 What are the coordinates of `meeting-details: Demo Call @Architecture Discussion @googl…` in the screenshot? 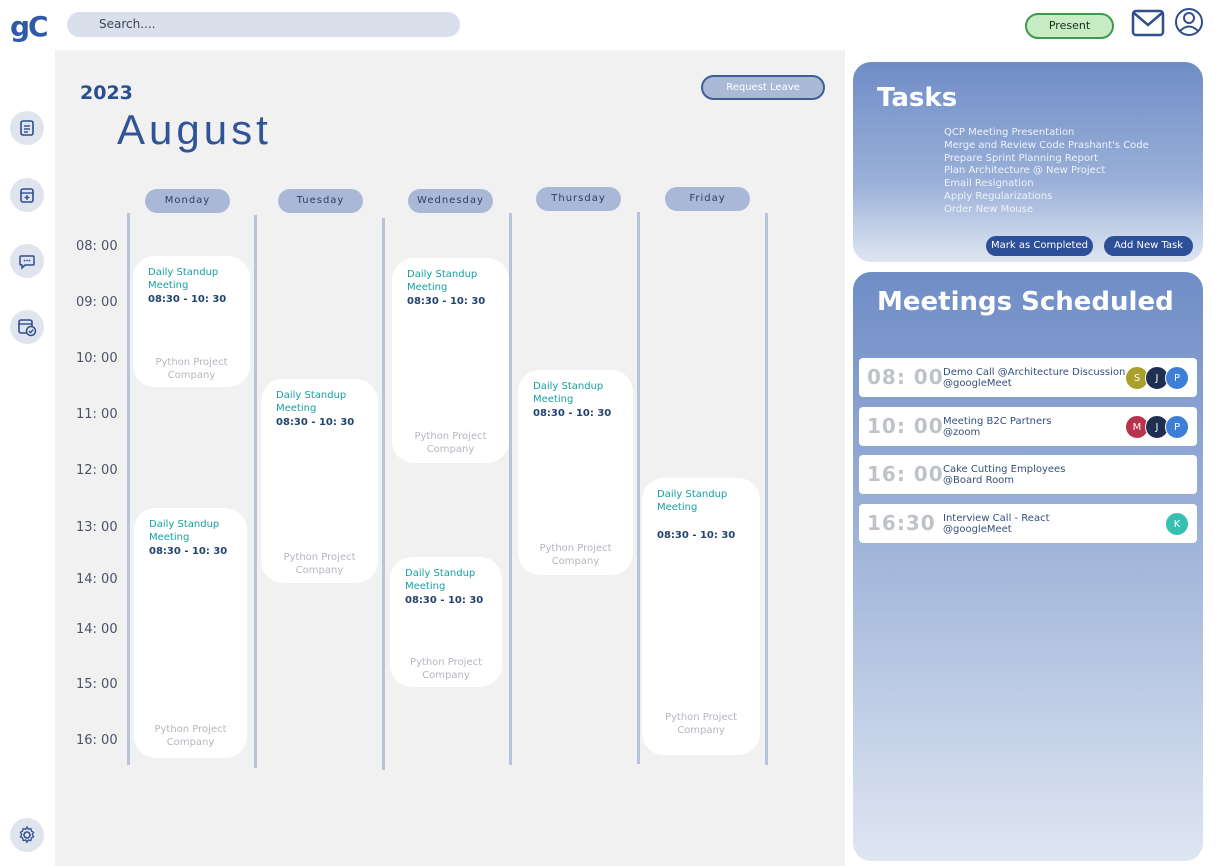 It's located at (1034, 378).